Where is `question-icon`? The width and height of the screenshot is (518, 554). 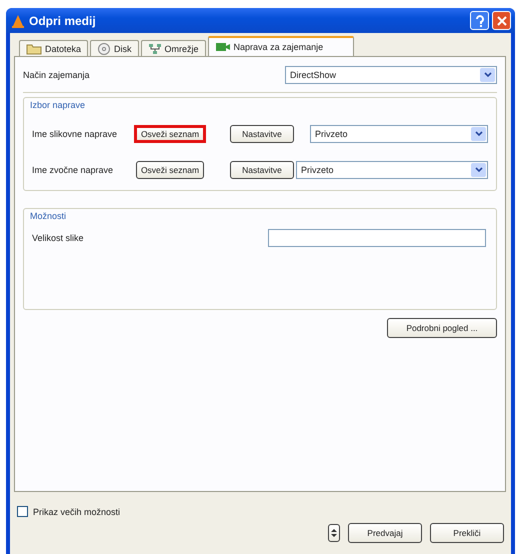
question-icon is located at coordinates (479, 20).